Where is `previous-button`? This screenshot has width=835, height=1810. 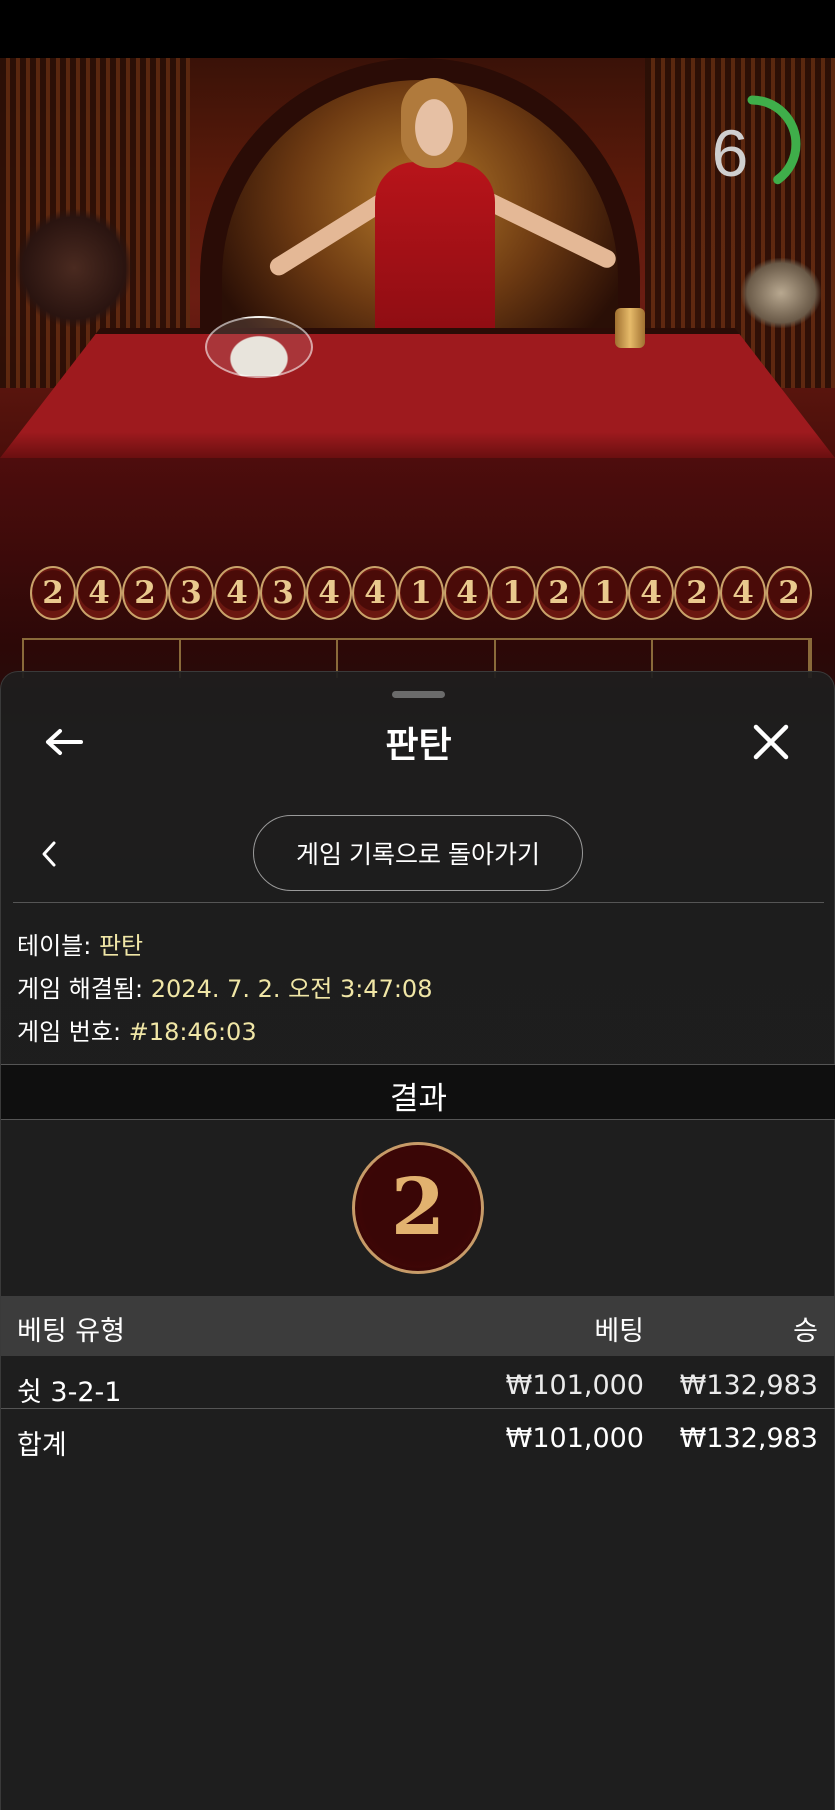 previous-button is located at coordinates (49, 854).